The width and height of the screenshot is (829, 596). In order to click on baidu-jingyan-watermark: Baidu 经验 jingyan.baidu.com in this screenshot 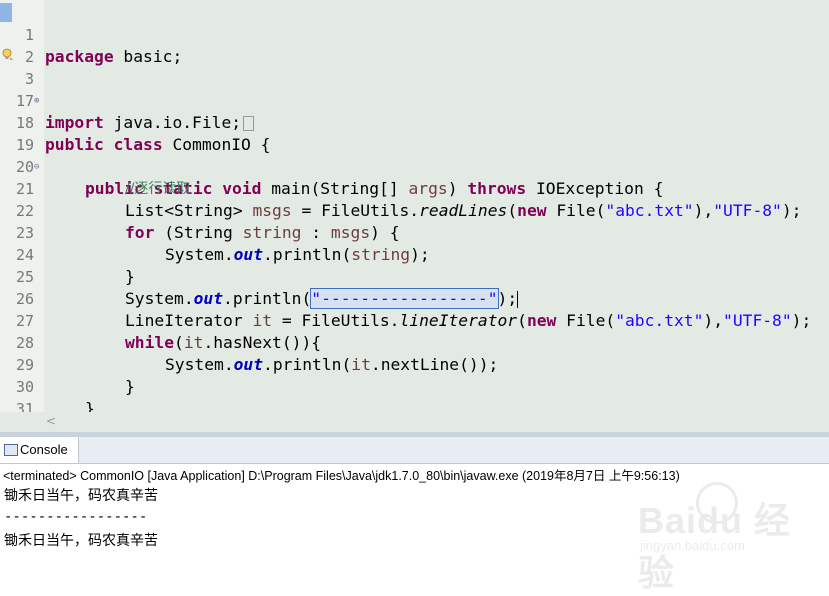, I will do `click(731, 536)`.